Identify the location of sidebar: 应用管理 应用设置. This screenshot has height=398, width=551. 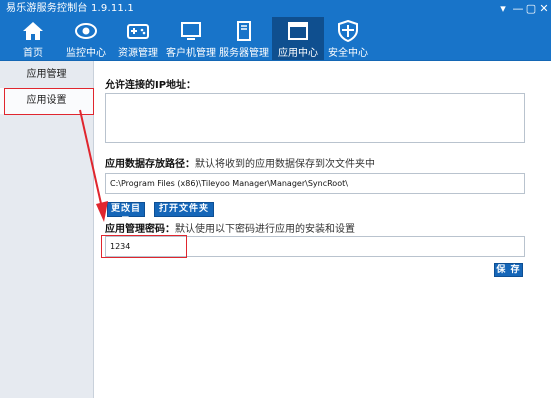
(47, 229).